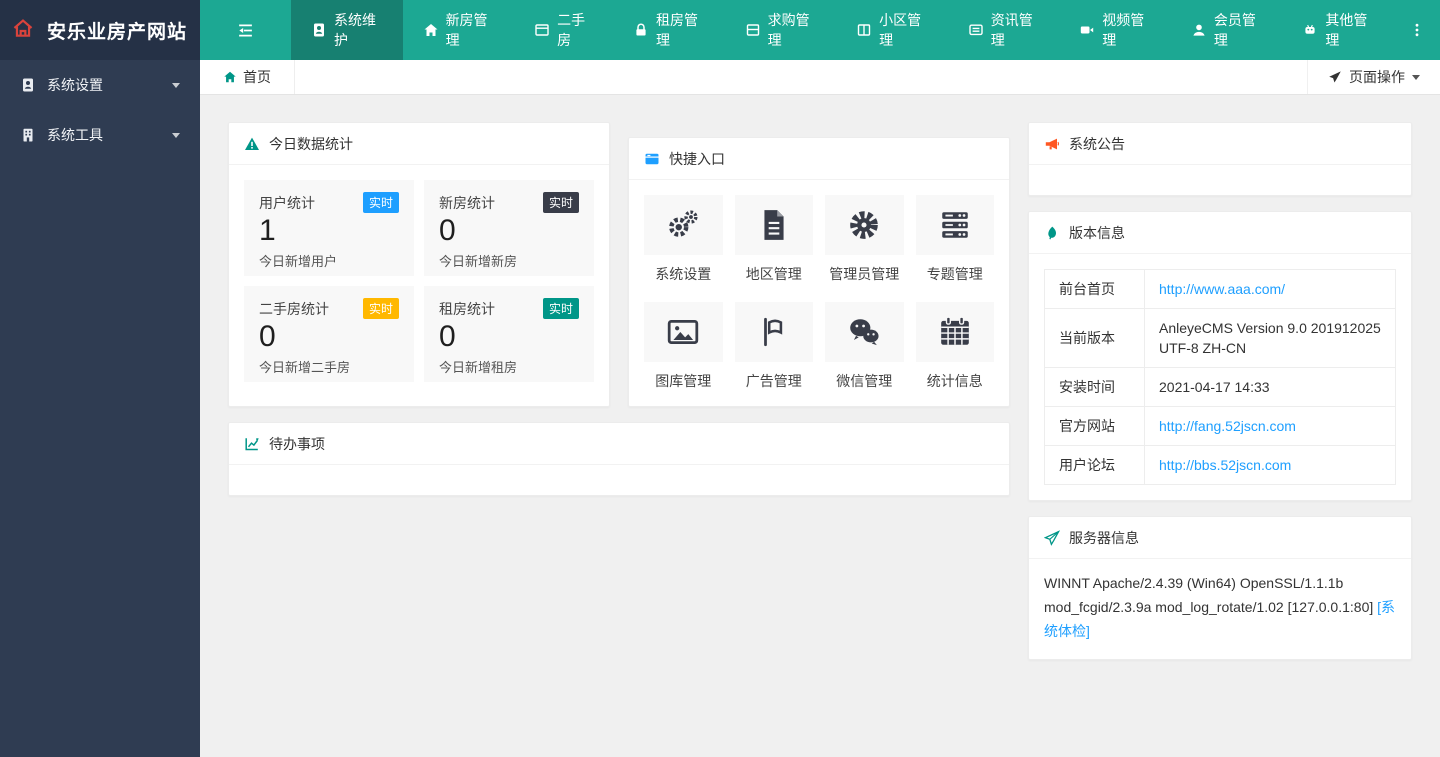 The width and height of the screenshot is (1440, 757). What do you see at coordinates (1220, 538) in the screenshot?
I see `server-info-header: 服务器信息` at bounding box center [1220, 538].